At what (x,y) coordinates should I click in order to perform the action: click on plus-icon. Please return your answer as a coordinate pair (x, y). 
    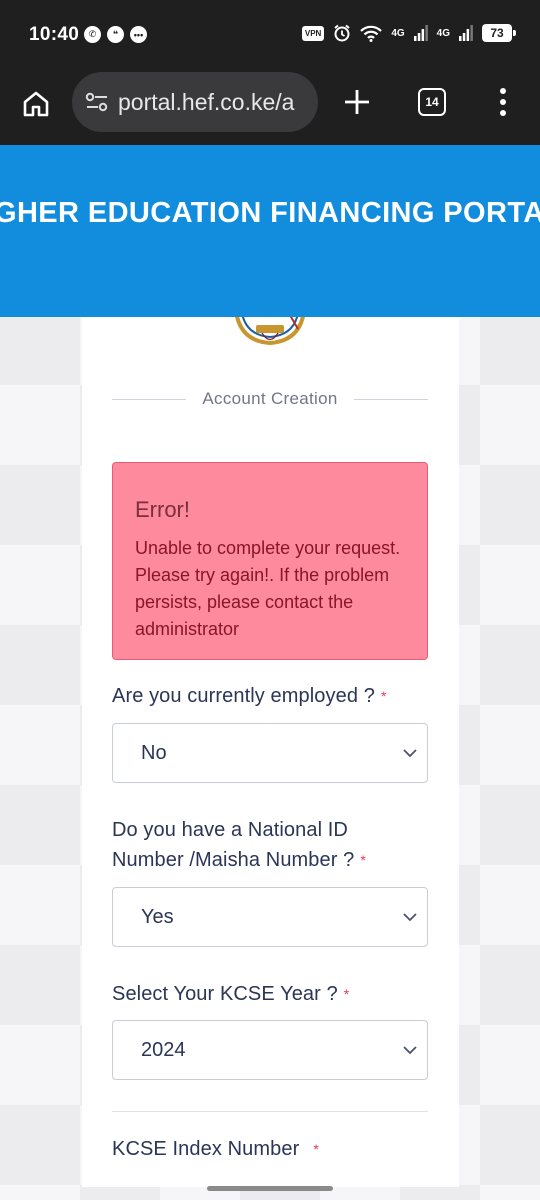
    Looking at the image, I should click on (357, 102).